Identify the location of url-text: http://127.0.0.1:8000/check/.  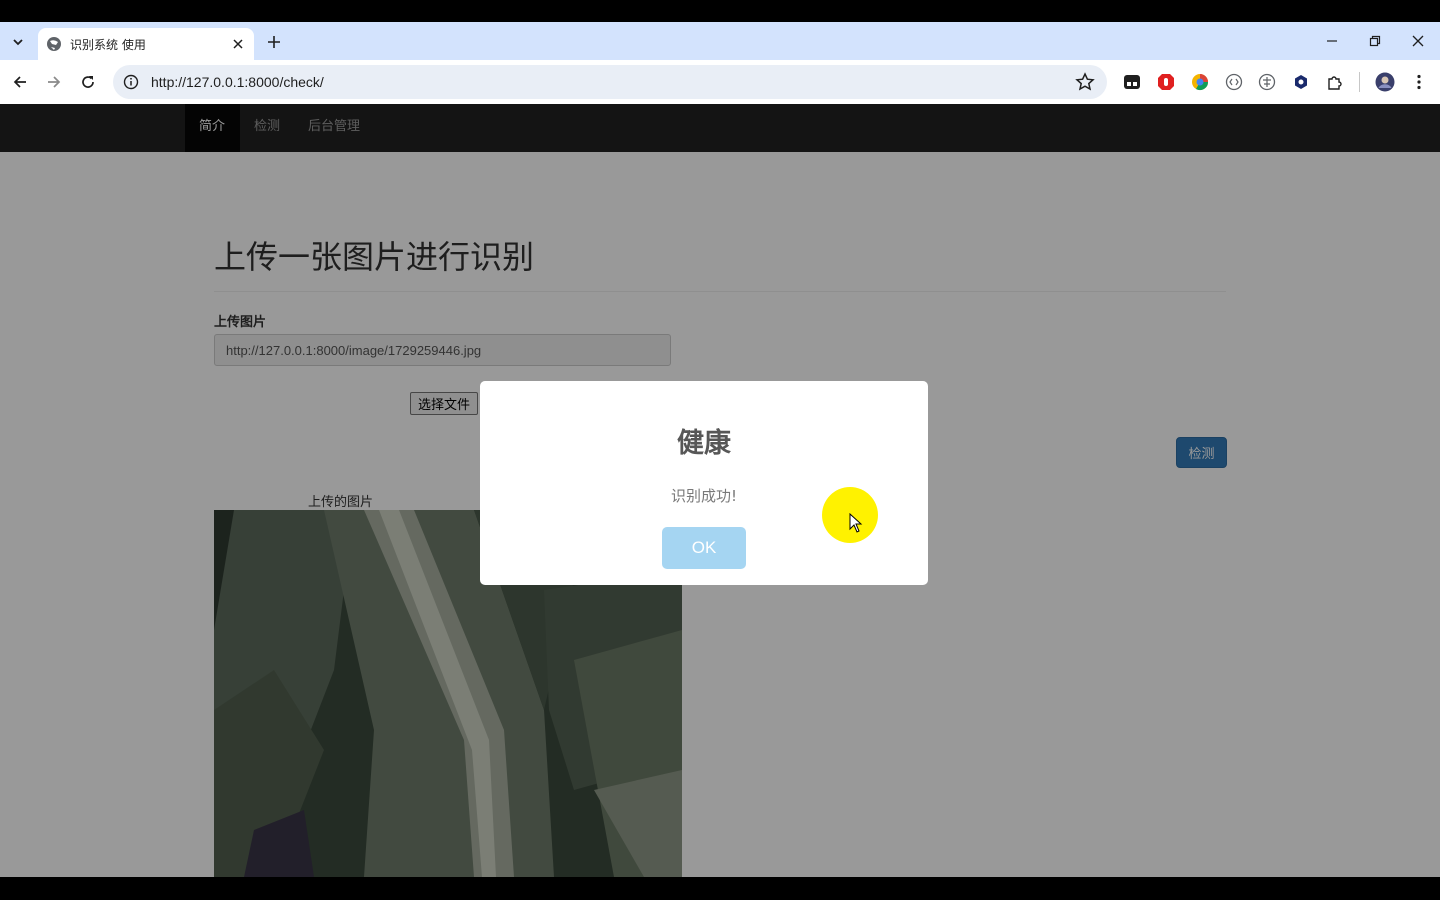
(613, 82).